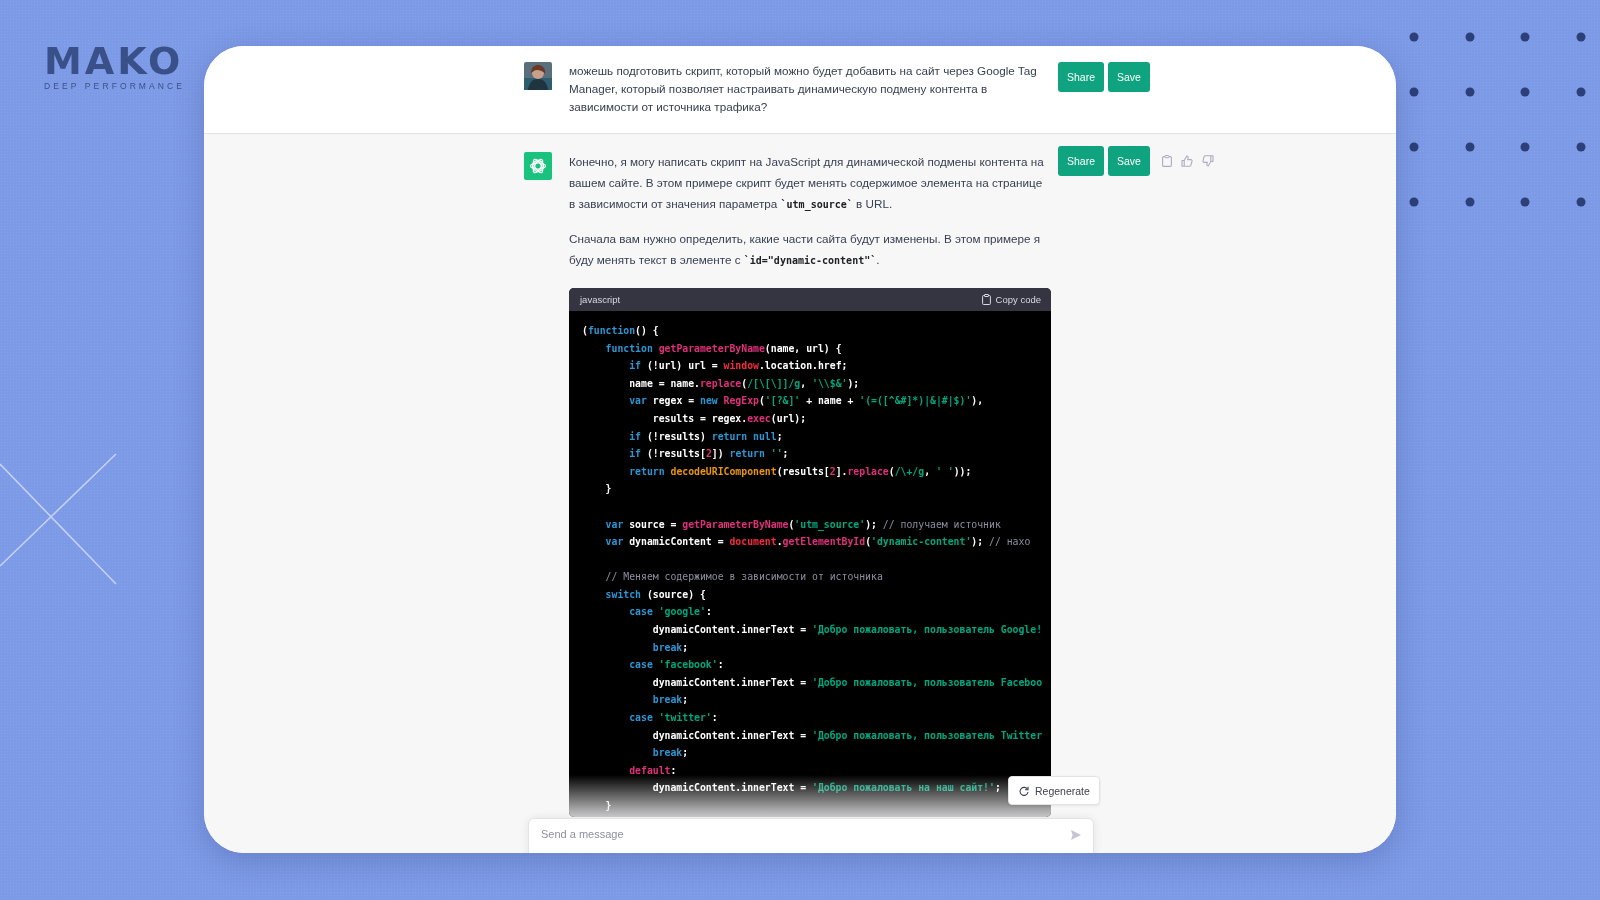  Describe the element at coordinates (805, 250) in the screenshot. I see `message-text: Сначала вам нужно определить, какие части сайта будут изменены. В этом примере я буду менять текст в элементе с `id="dynamic-content"`.` at that location.